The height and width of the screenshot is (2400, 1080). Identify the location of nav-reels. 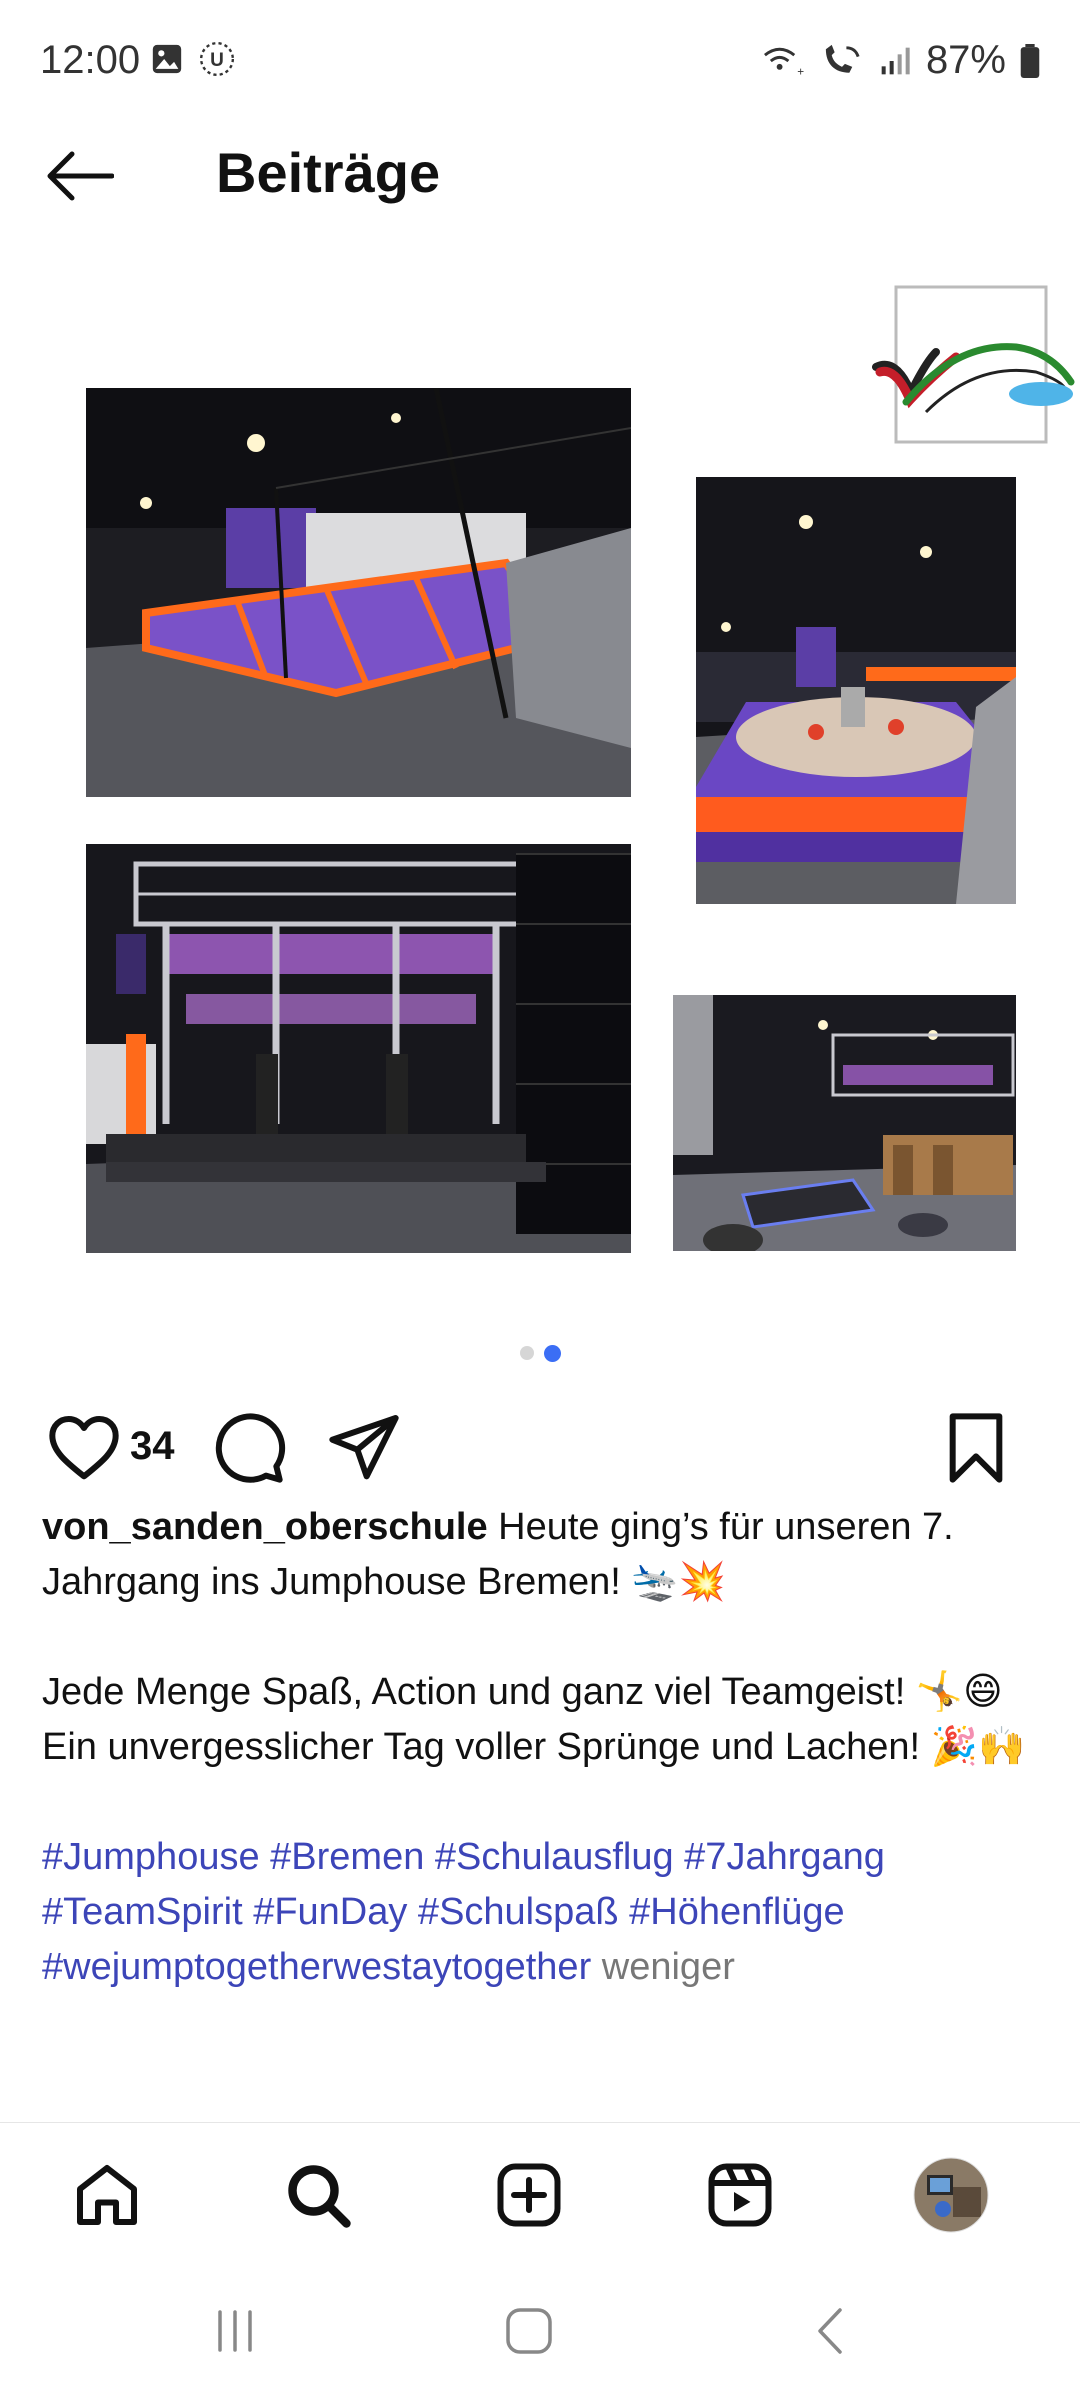
(740, 2195).